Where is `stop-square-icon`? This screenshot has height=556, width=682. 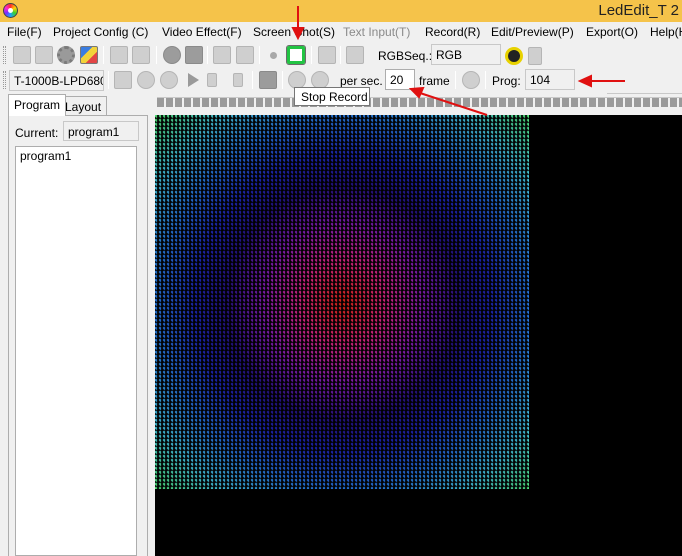
stop-square-icon is located at coordinates (194, 55).